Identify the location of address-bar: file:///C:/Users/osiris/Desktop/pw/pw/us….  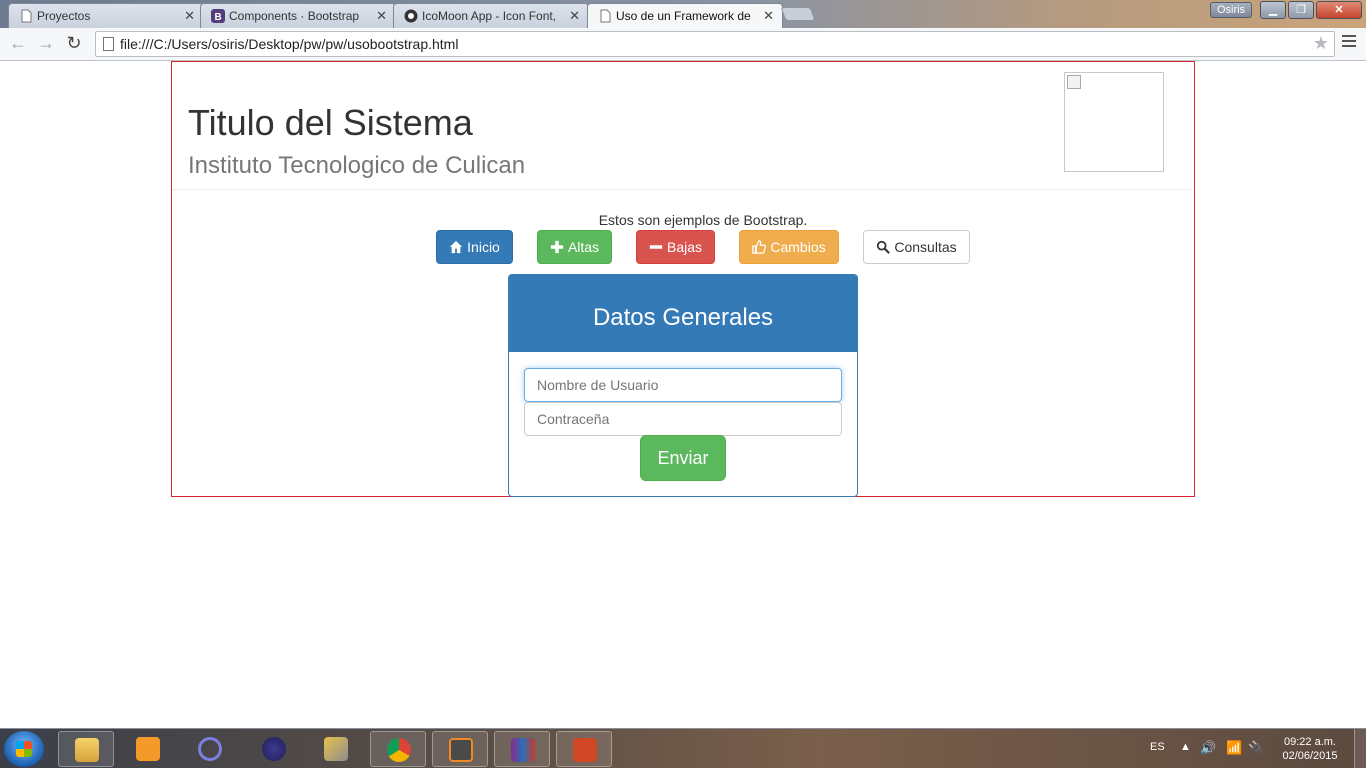
(715, 44).